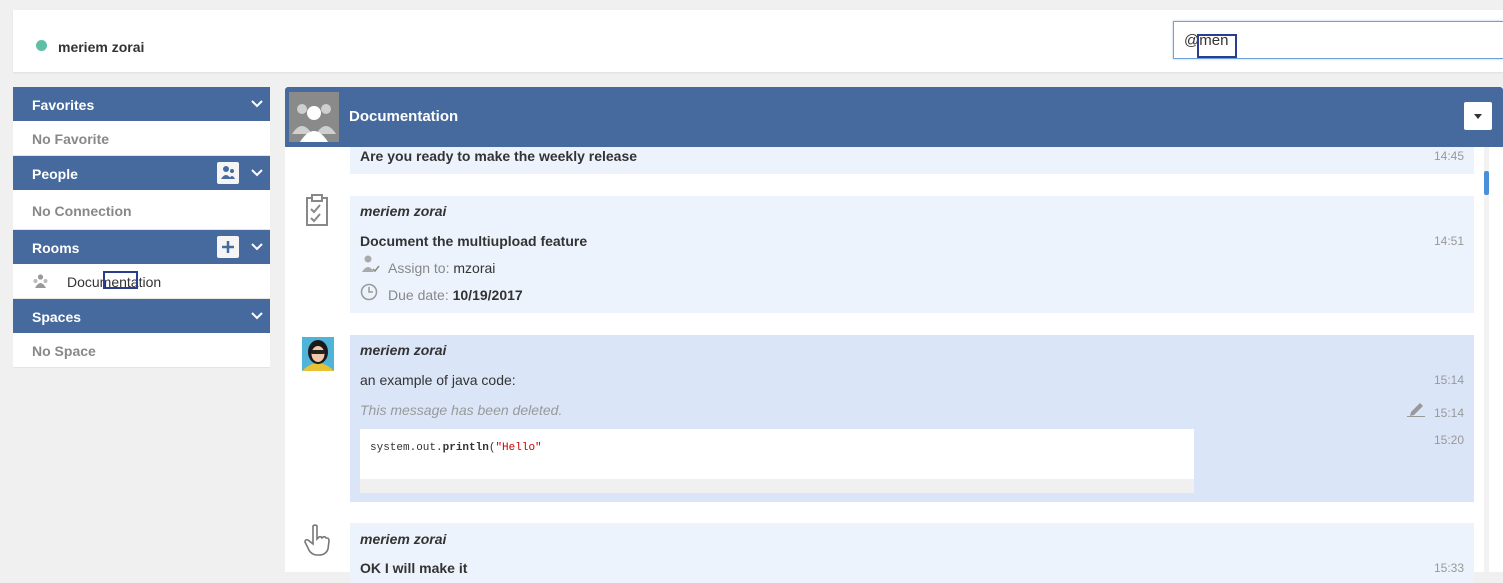 This screenshot has height=583, width=1503. Describe the element at coordinates (141, 350) in the screenshot. I see `spaces-body: No Space` at that location.